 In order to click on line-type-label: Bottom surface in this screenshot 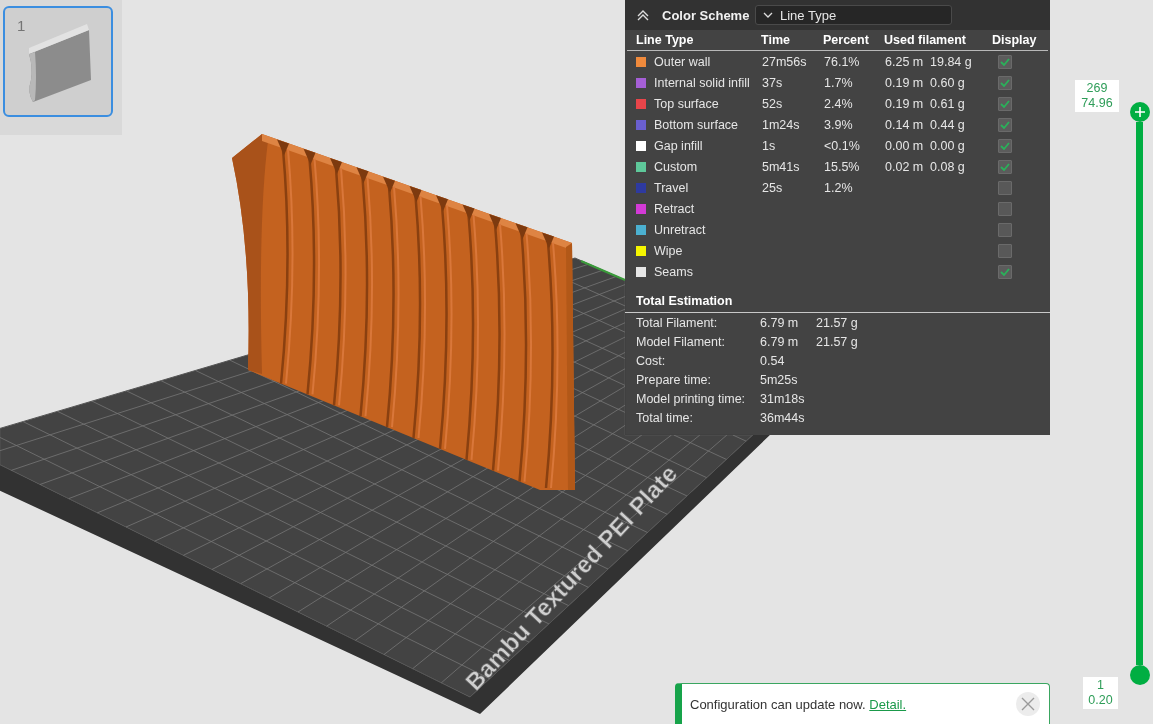, I will do `click(696, 124)`.